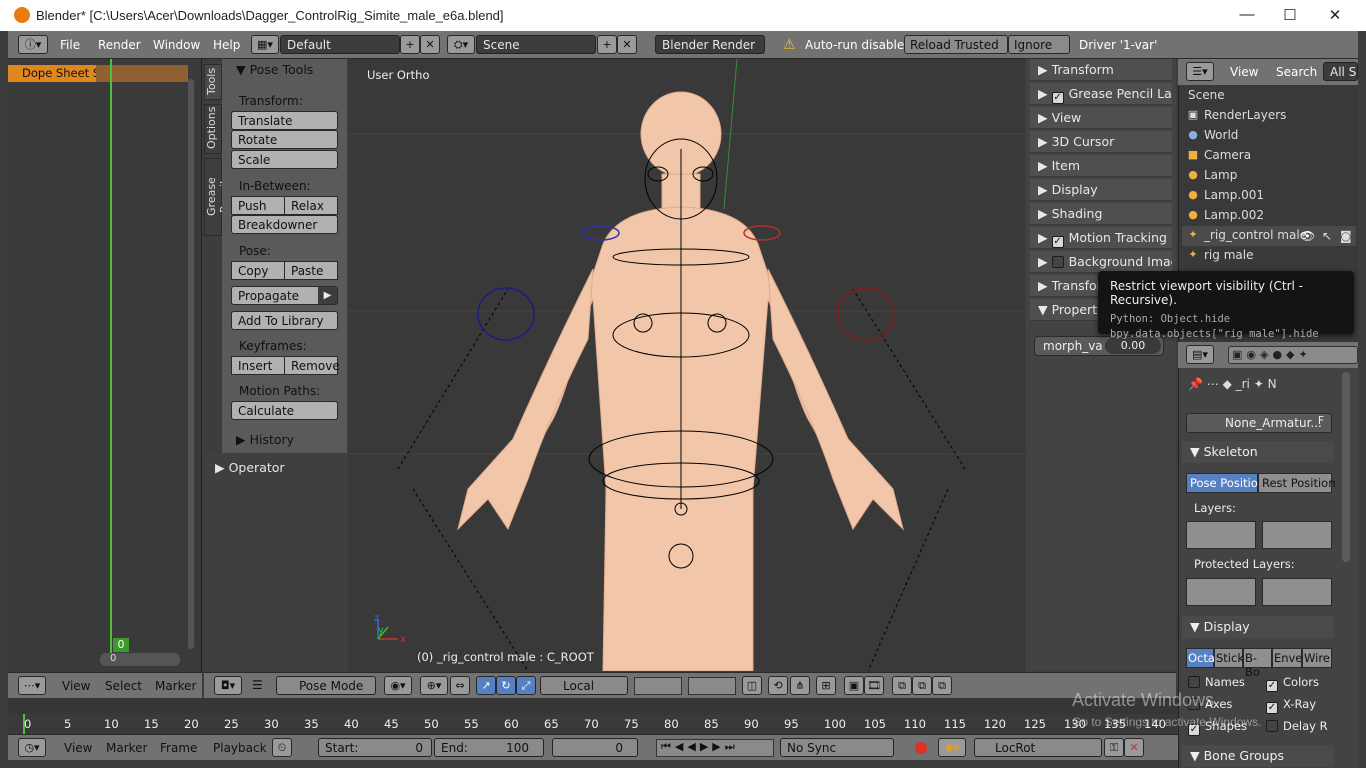 The height and width of the screenshot is (768, 1366). I want to click on ignore-button: Ignore, so click(1039, 44).